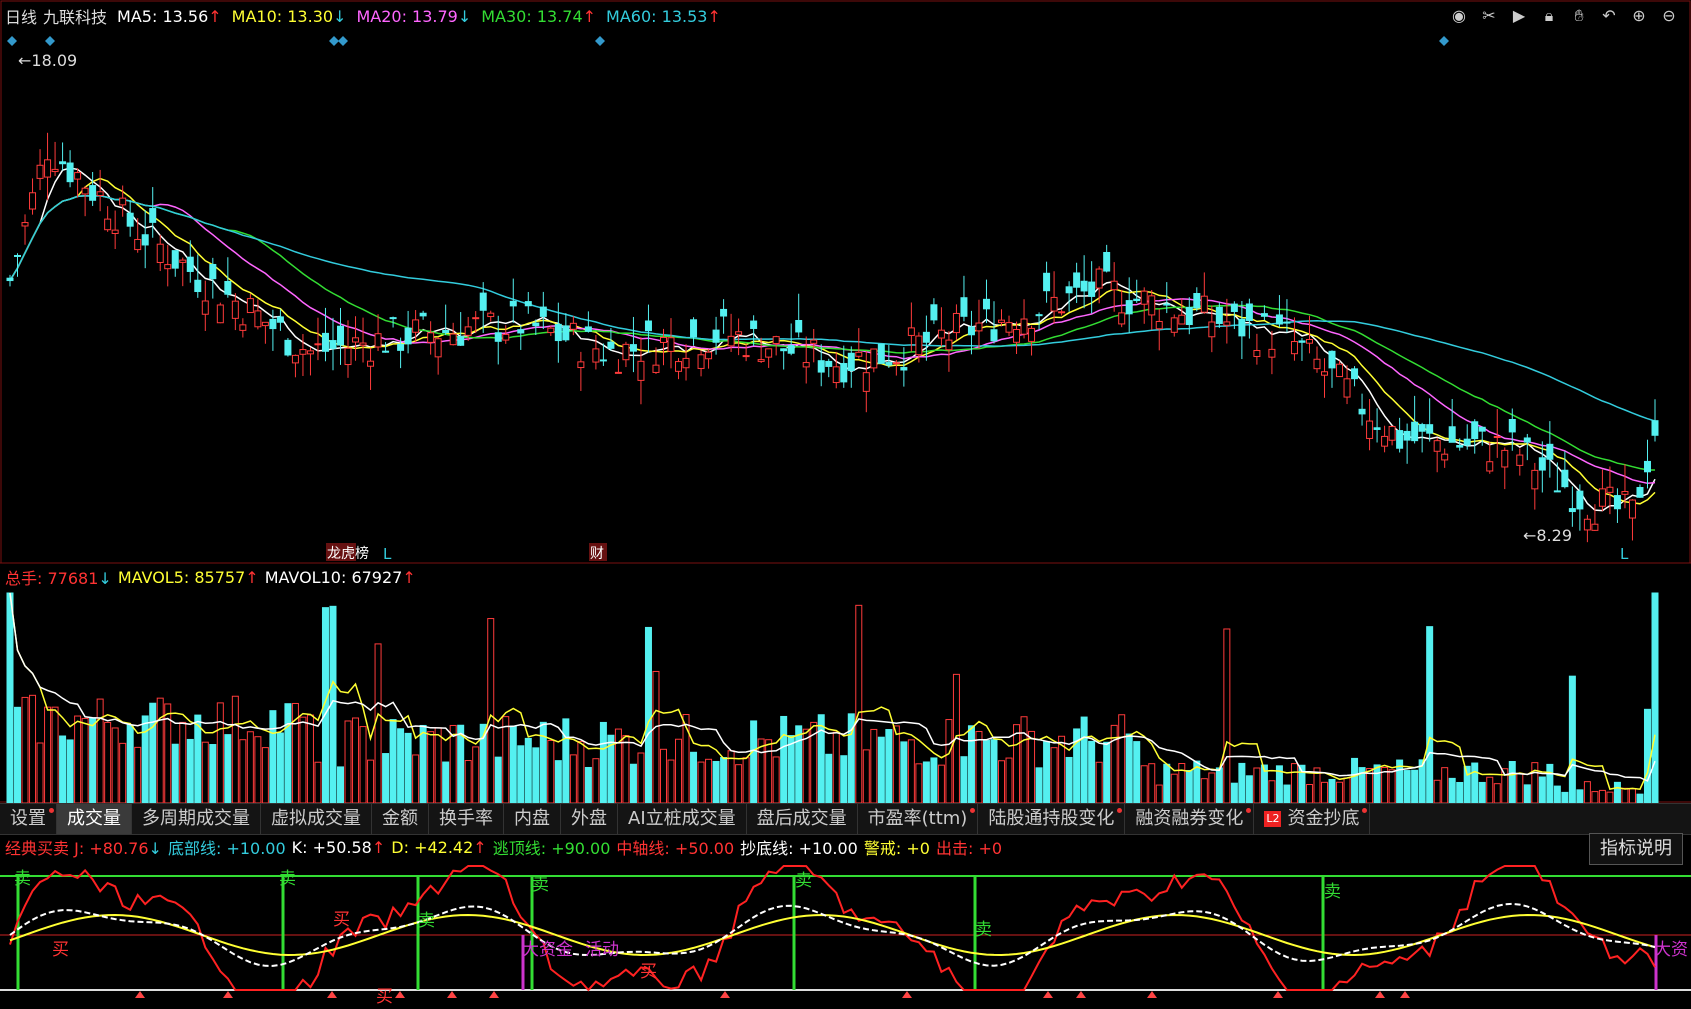 This screenshot has width=1691, height=1009. I want to click on out-value: 出击: +0, so click(969, 848).